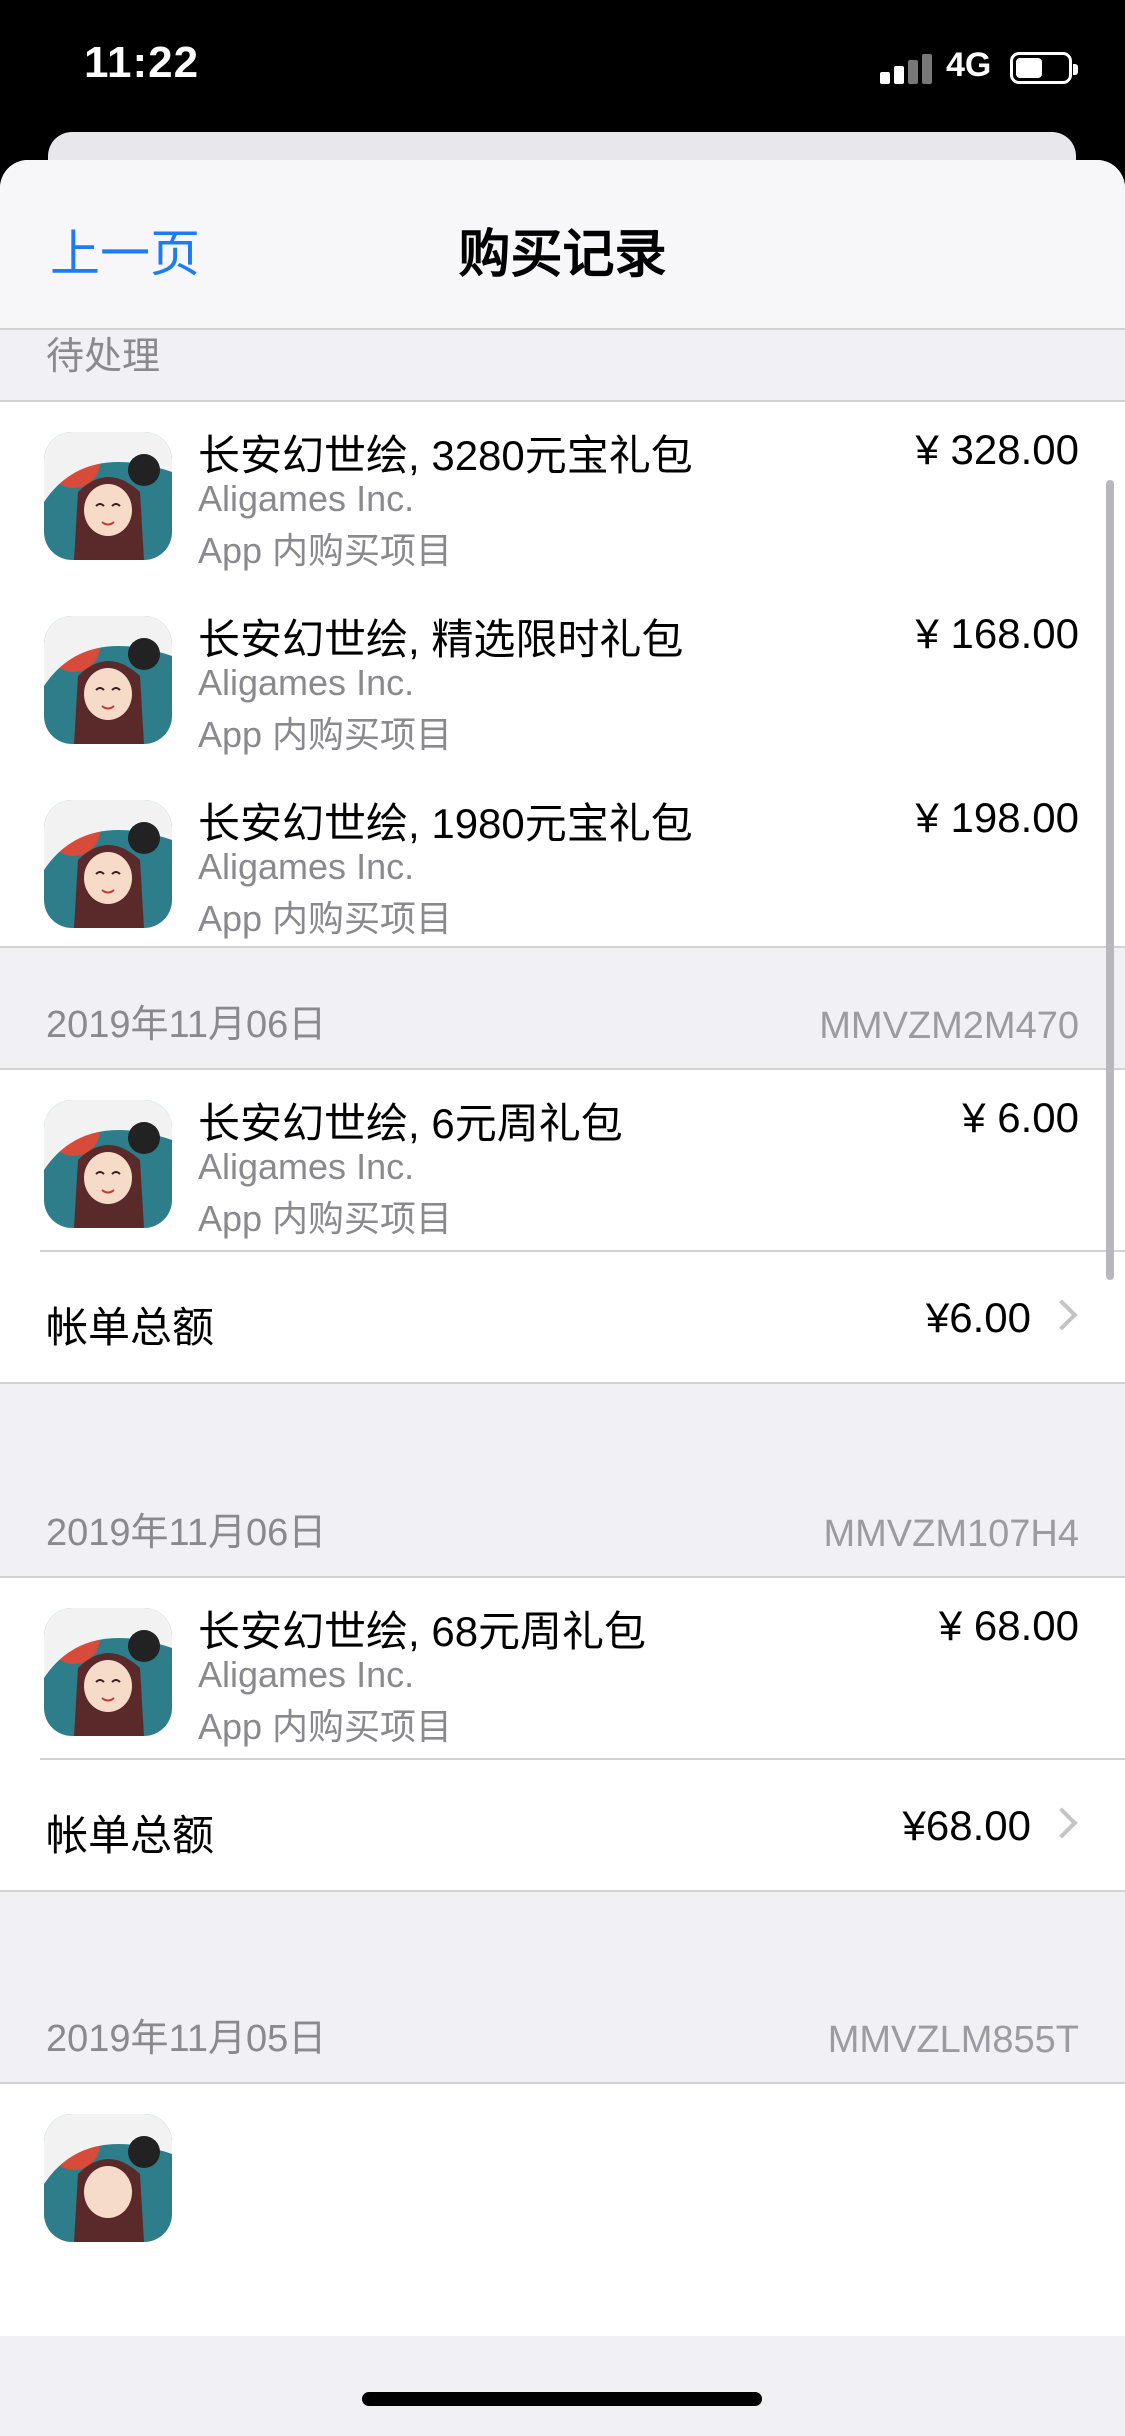 This screenshot has height=2436, width=1125. Describe the element at coordinates (562, 2399) in the screenshot. I see `home-indicator` at that location.